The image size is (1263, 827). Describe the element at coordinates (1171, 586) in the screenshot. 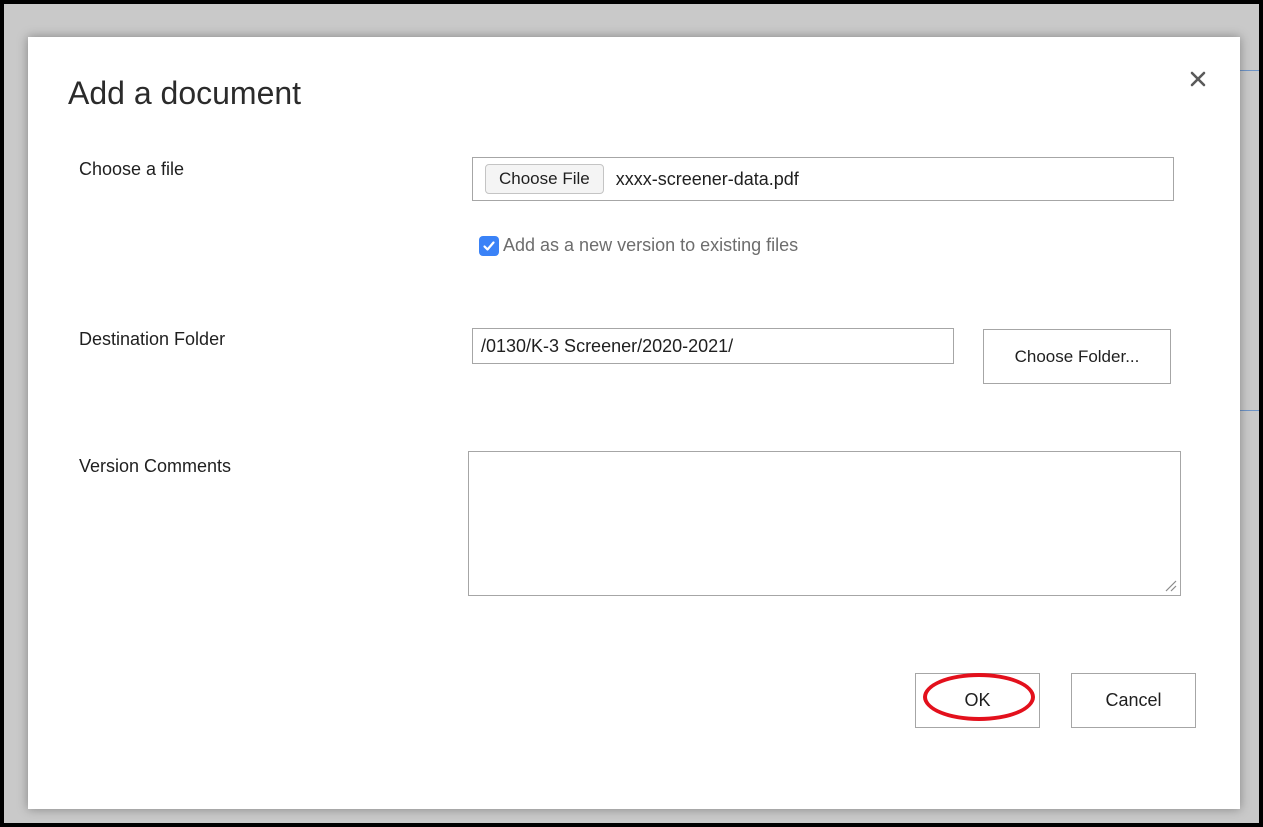

I see `resize-grip-icon` at that location.